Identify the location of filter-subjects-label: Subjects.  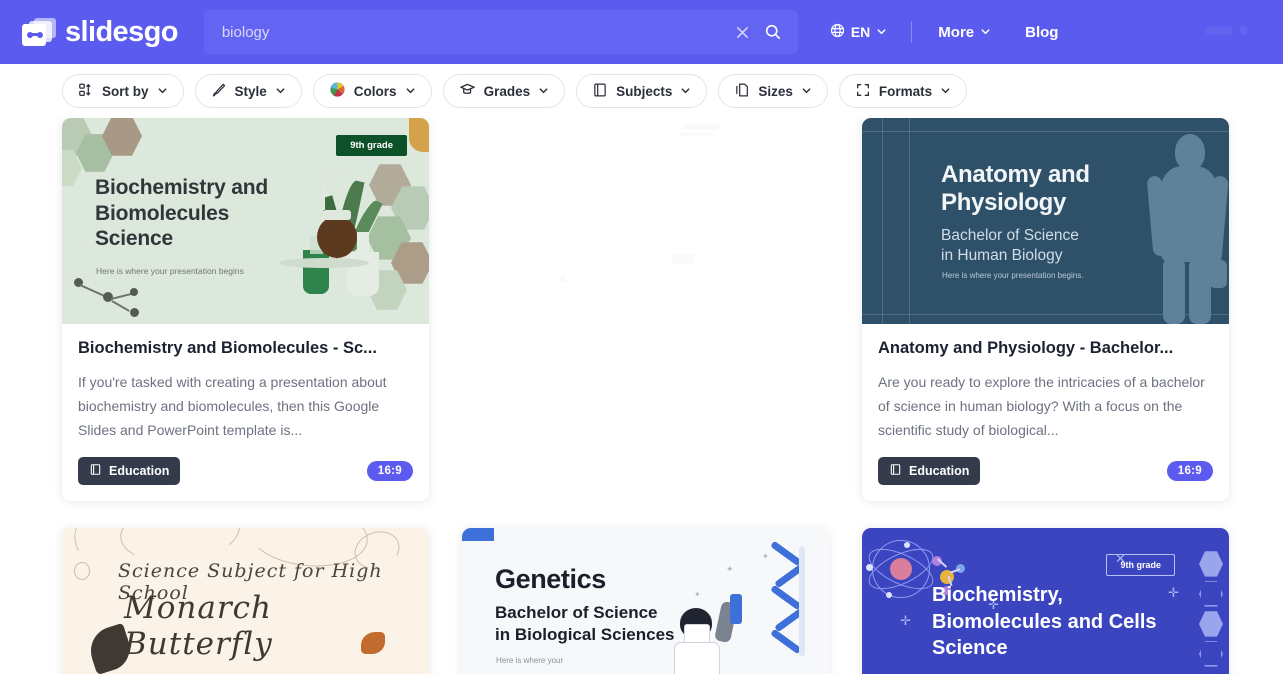
(644, 91).